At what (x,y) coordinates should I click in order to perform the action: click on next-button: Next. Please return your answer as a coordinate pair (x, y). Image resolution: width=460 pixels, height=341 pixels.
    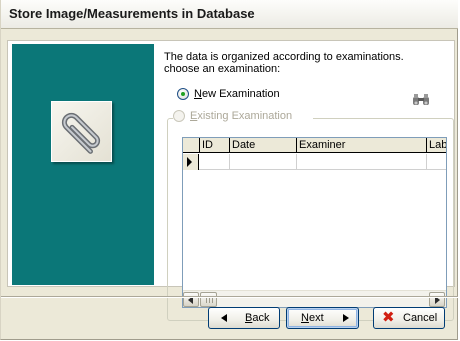
    Looking at the image, I should click on (322, 318).